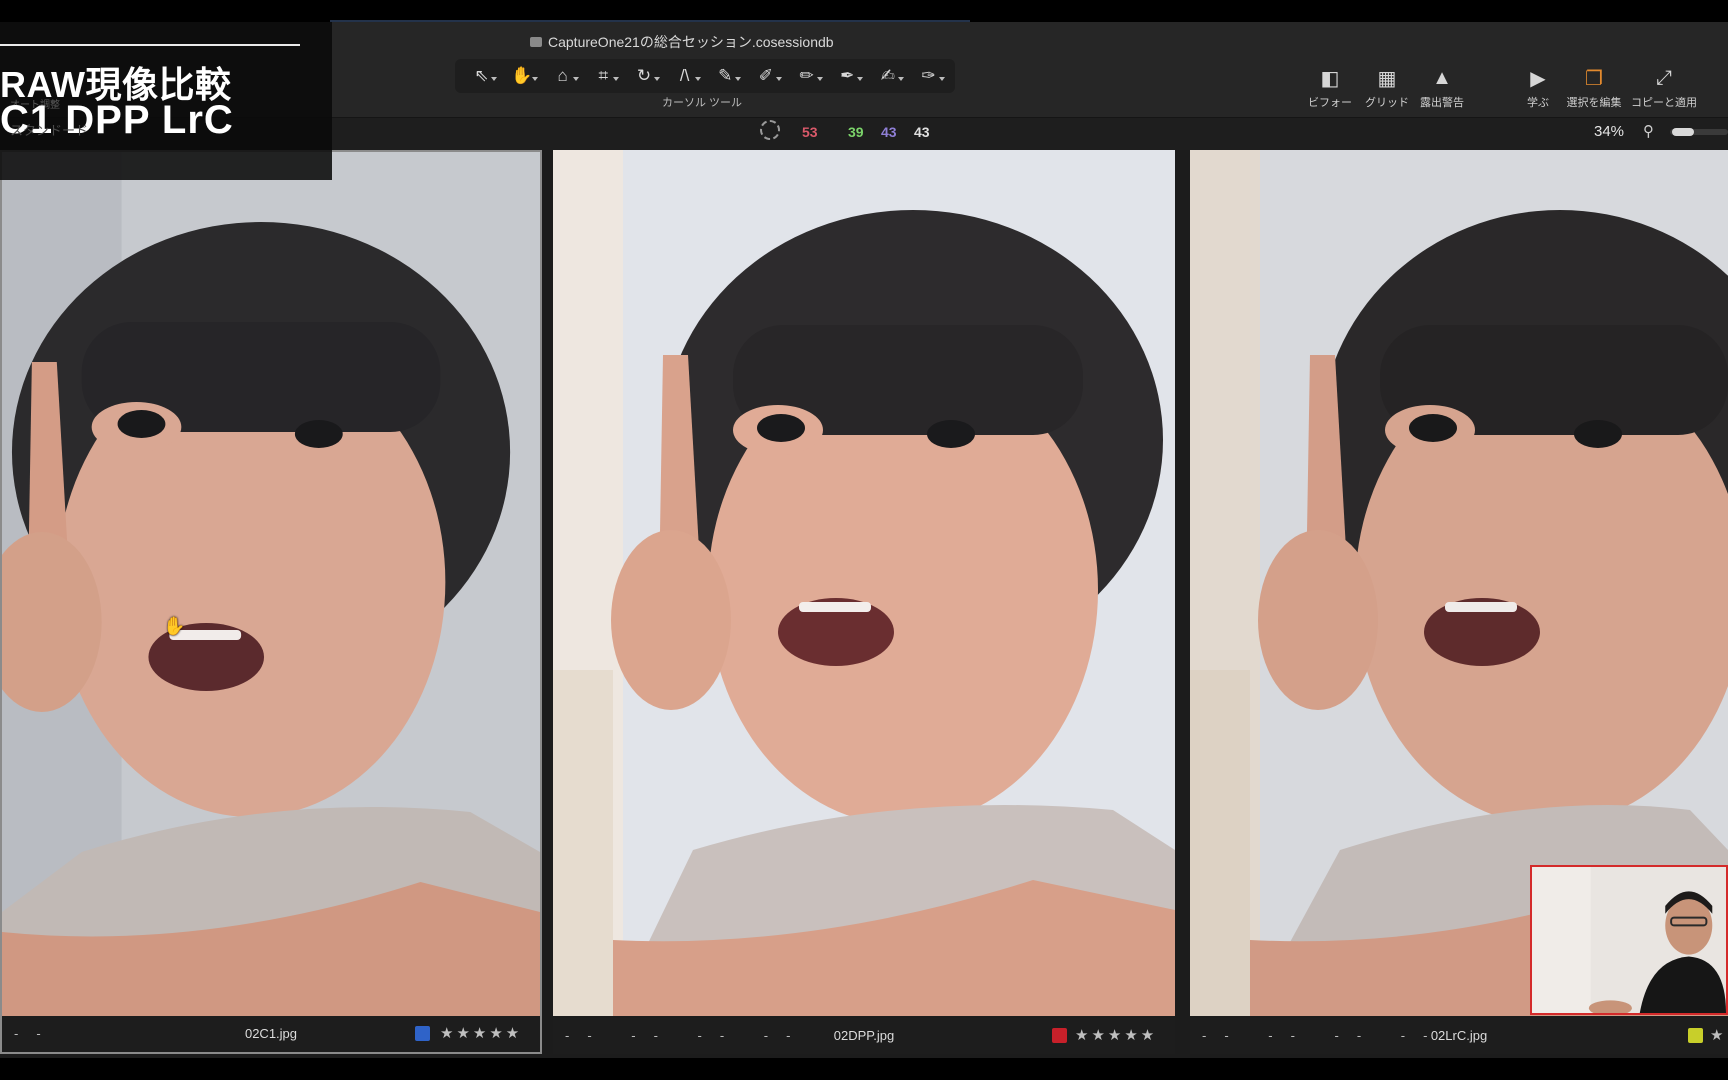  Describe the element at coordinates (166, 101) in the screenshot. I see `video-title-overlay: RAW現像比較 オート調整 C1 DPP LrC スタンドード` at that location.